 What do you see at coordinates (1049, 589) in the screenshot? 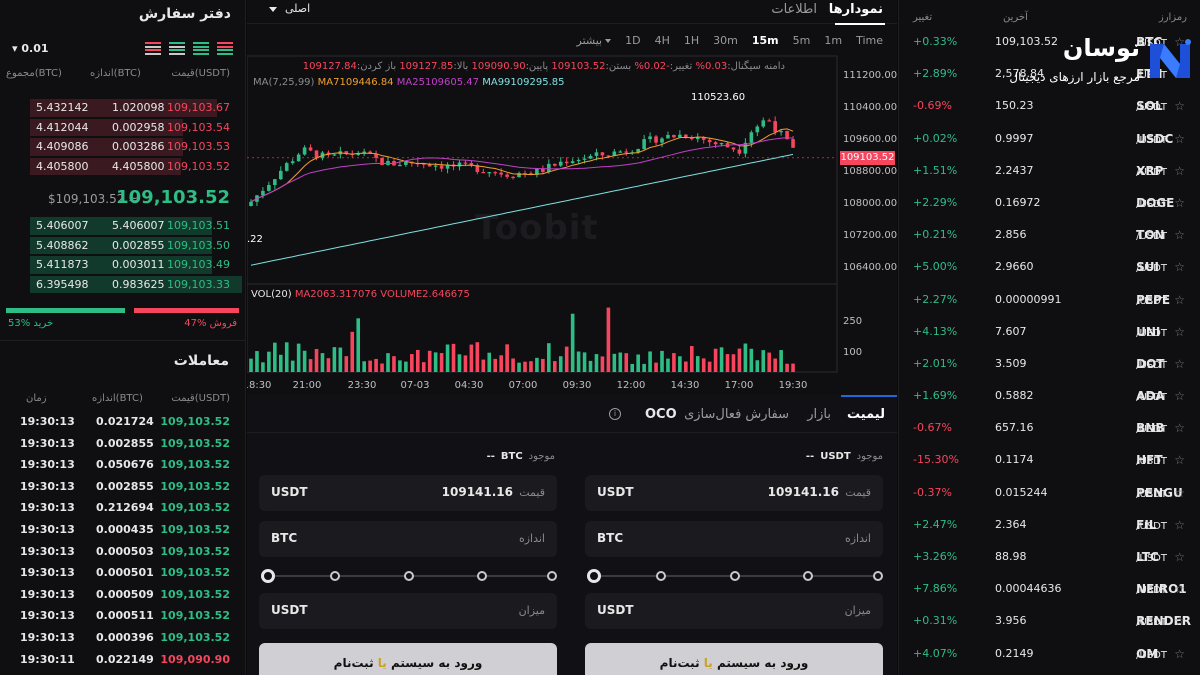
I see `market-row: +7.86% 0.00044636 NEIRO1/USDT ☆` at bounding box center [1049, 589].